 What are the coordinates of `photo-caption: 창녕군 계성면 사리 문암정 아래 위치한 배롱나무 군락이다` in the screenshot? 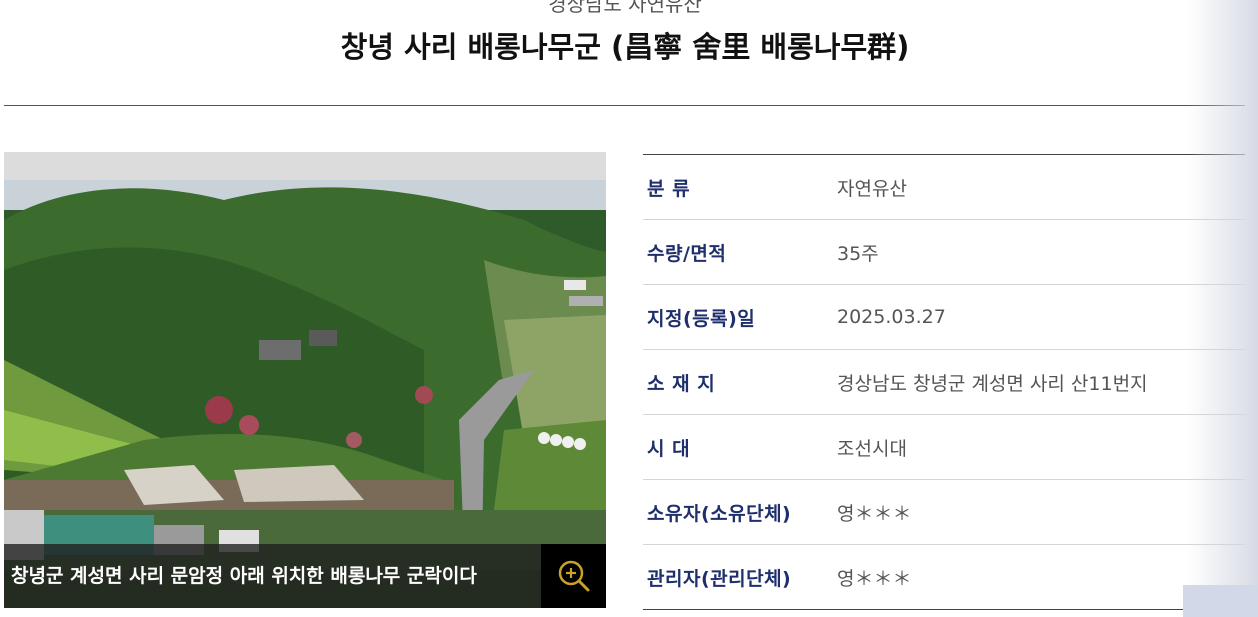 It's located at (272, 576).